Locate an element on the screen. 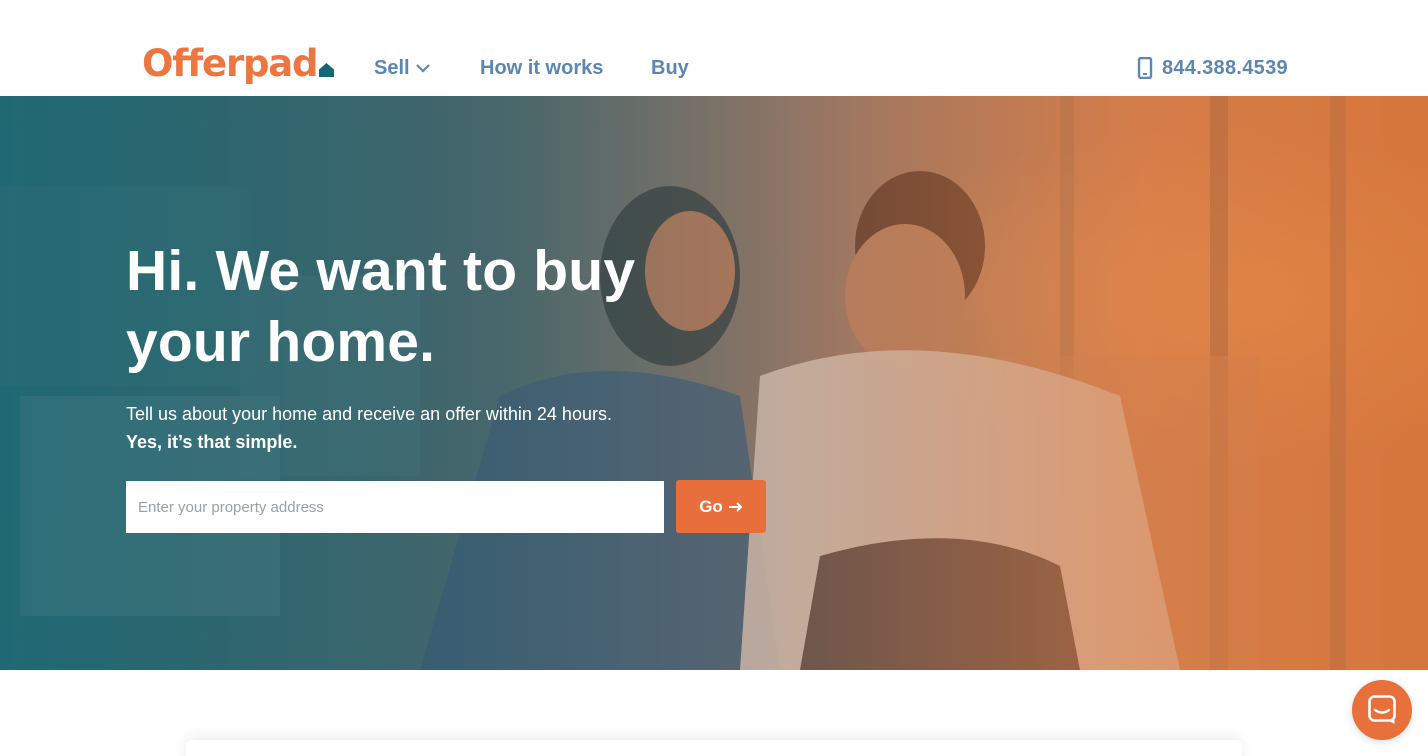 The width and height of the screenshot is (1428, 756). chat-icon is located at coordinates (1382, 709).